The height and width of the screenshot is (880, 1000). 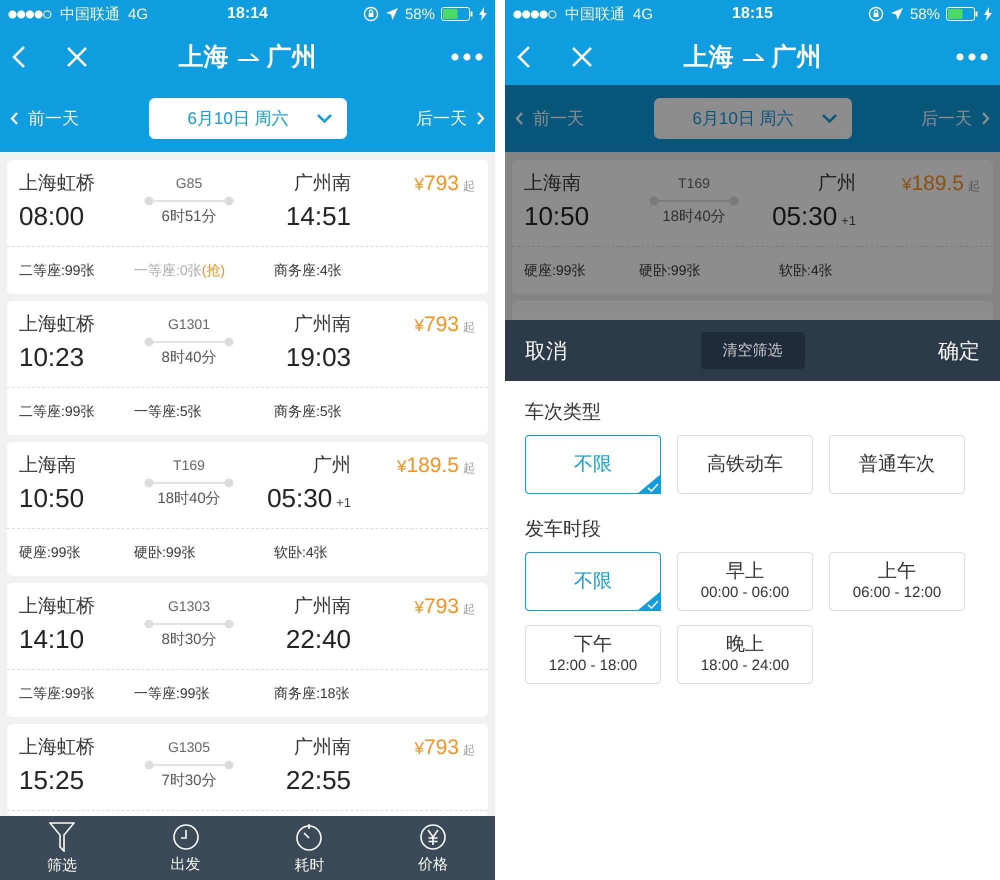 What do you see at coordinates (299, 498) in the screenshot?
I see `arrival-time: 05:30` at bounding box center [299, 498].